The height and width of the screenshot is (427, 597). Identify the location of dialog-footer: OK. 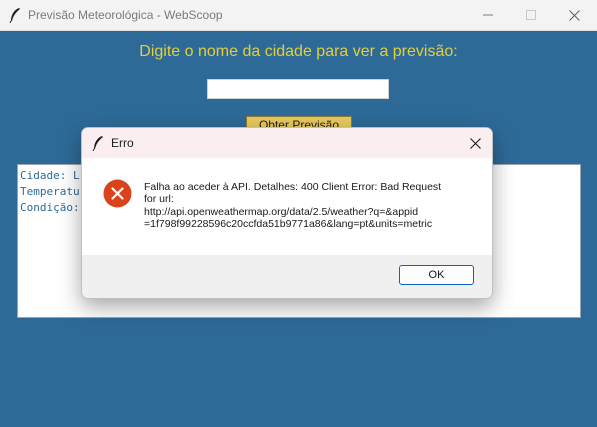
(287, 276).